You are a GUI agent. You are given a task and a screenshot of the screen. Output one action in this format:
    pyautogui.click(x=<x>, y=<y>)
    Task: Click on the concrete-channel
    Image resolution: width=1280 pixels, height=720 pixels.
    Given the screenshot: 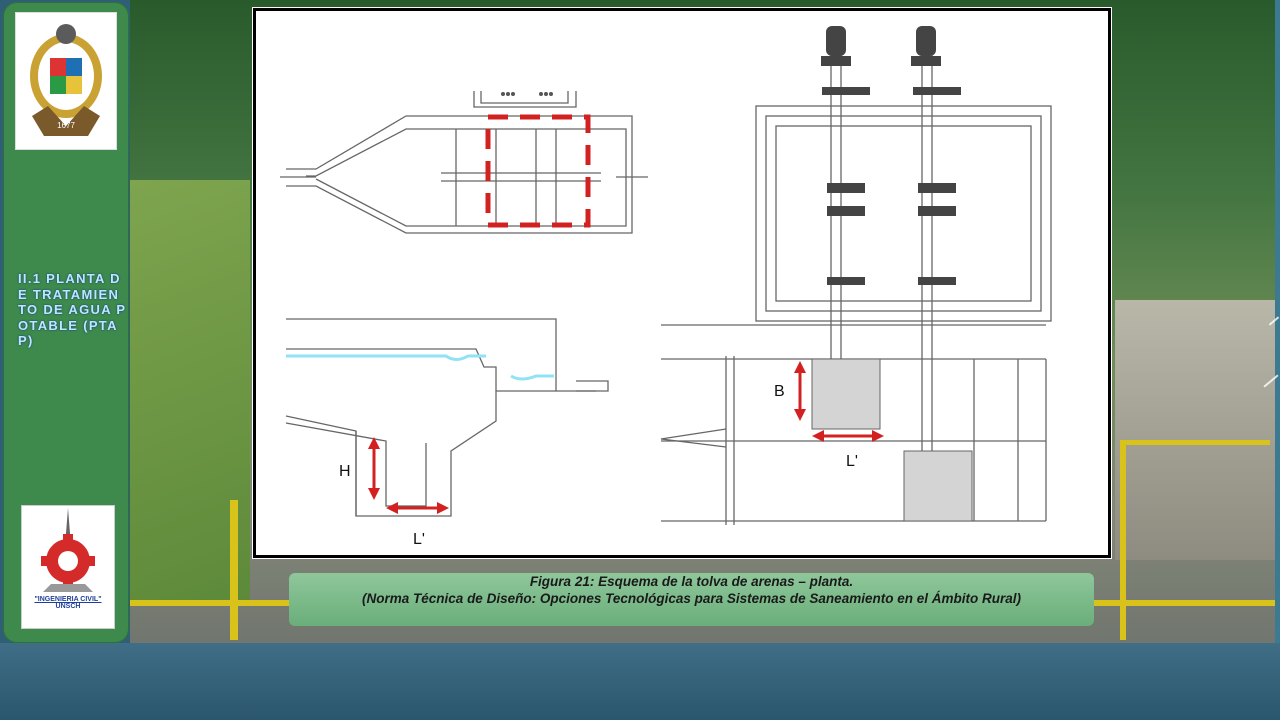 What is the action you would take?
    pyautogui.click(x=1195, y=430)
    